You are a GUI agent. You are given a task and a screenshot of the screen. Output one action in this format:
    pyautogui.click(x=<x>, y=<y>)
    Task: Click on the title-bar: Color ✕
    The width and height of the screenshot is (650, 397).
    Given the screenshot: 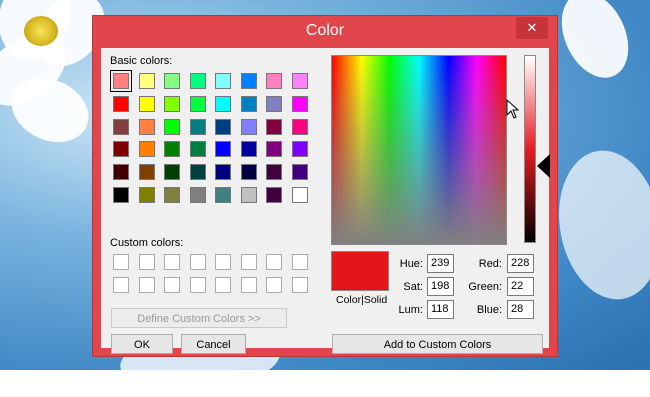 What is the action you would take?
    pyautogui.click(x=325, y=32)
    